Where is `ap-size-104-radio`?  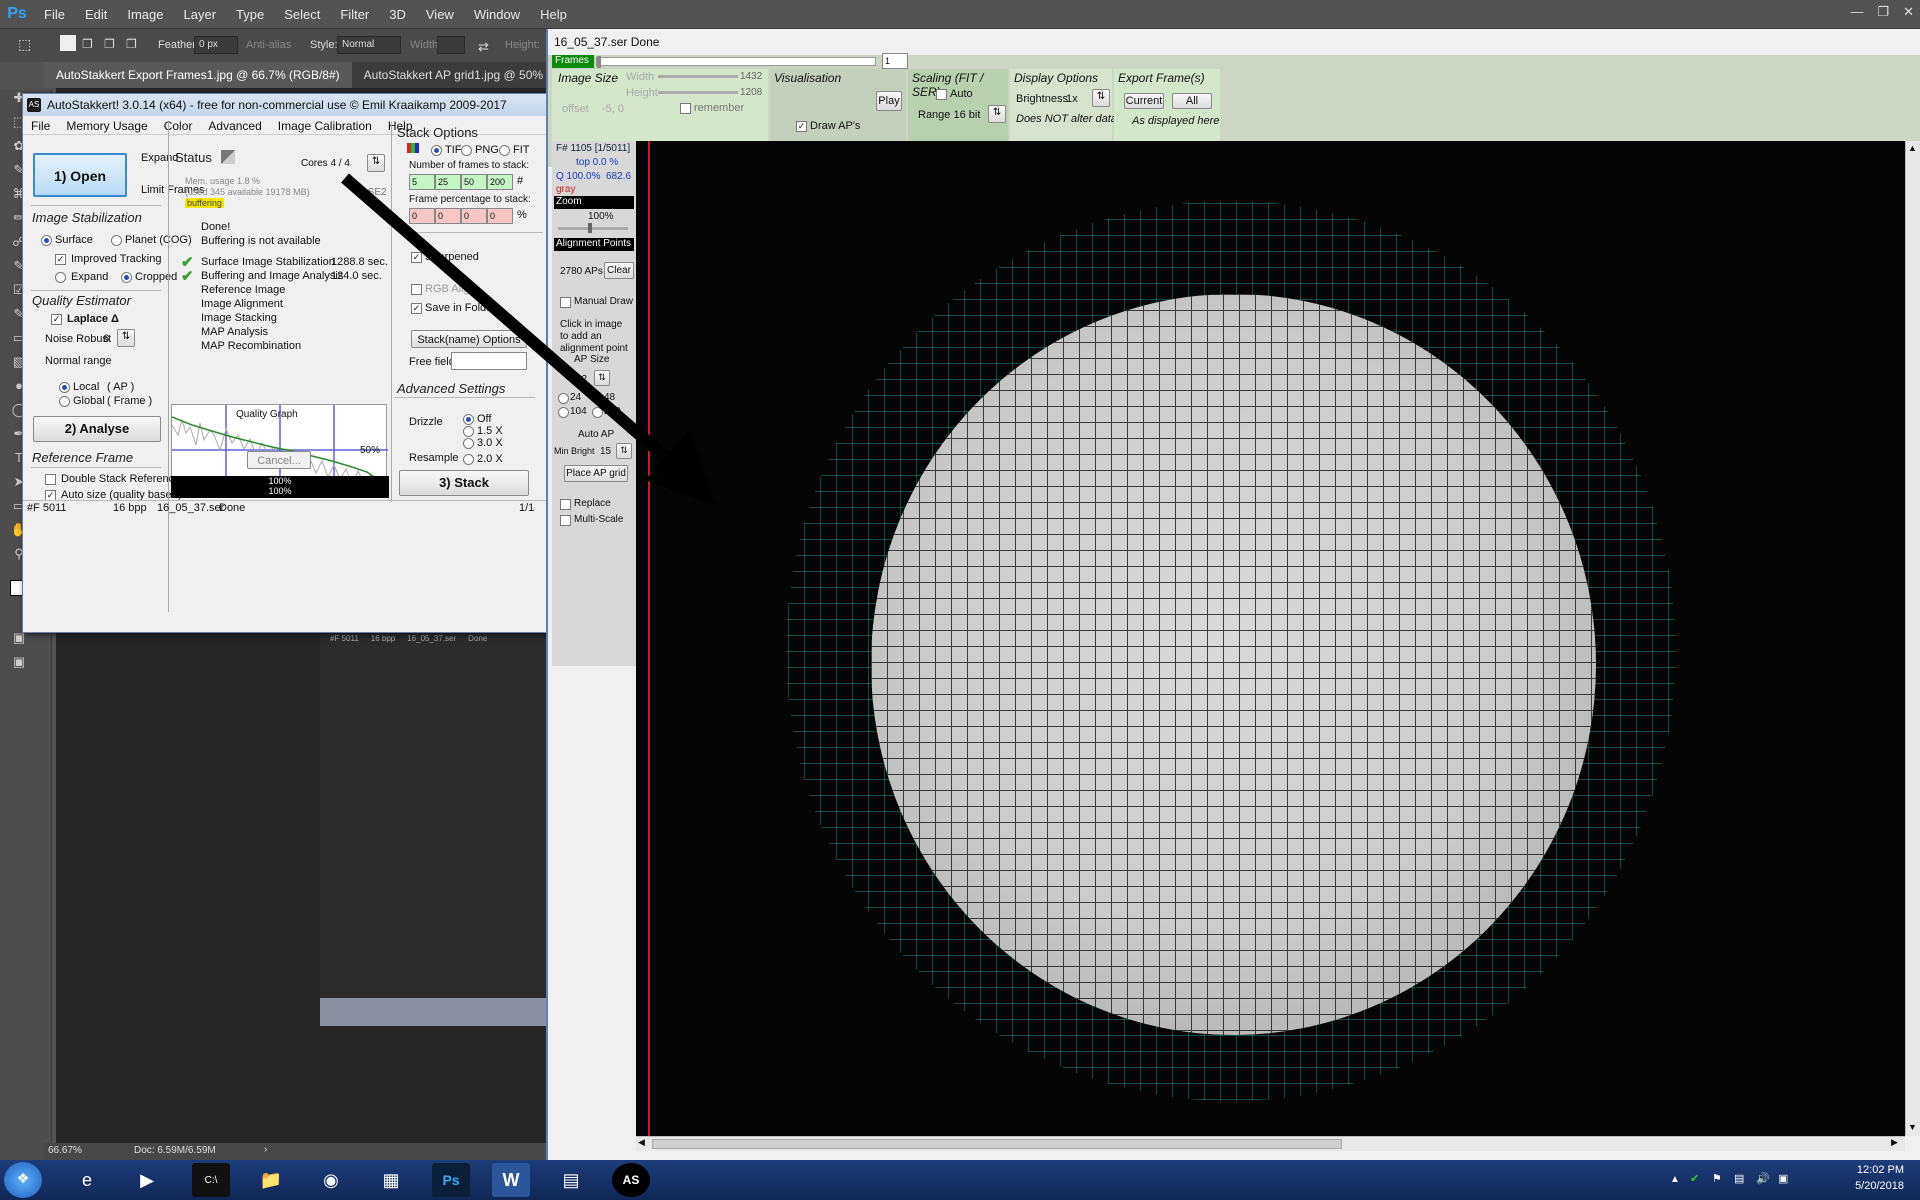 ap-size-104-radio is located at coordinates (563, 412).